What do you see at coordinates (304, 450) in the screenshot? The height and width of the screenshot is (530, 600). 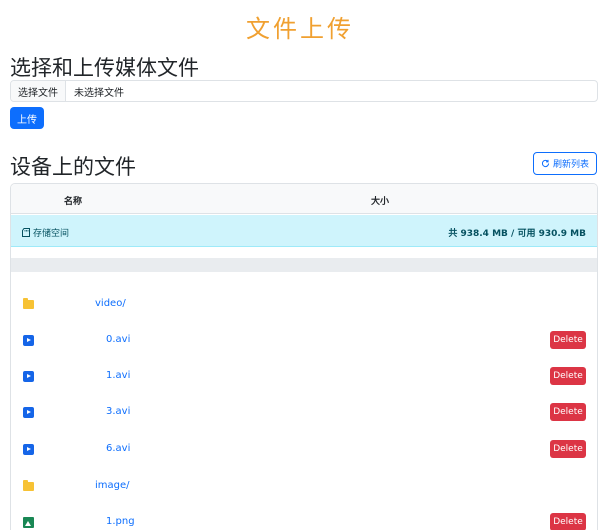 I see `table-row: 6.avi Delete` at bounding box center [304, 450].